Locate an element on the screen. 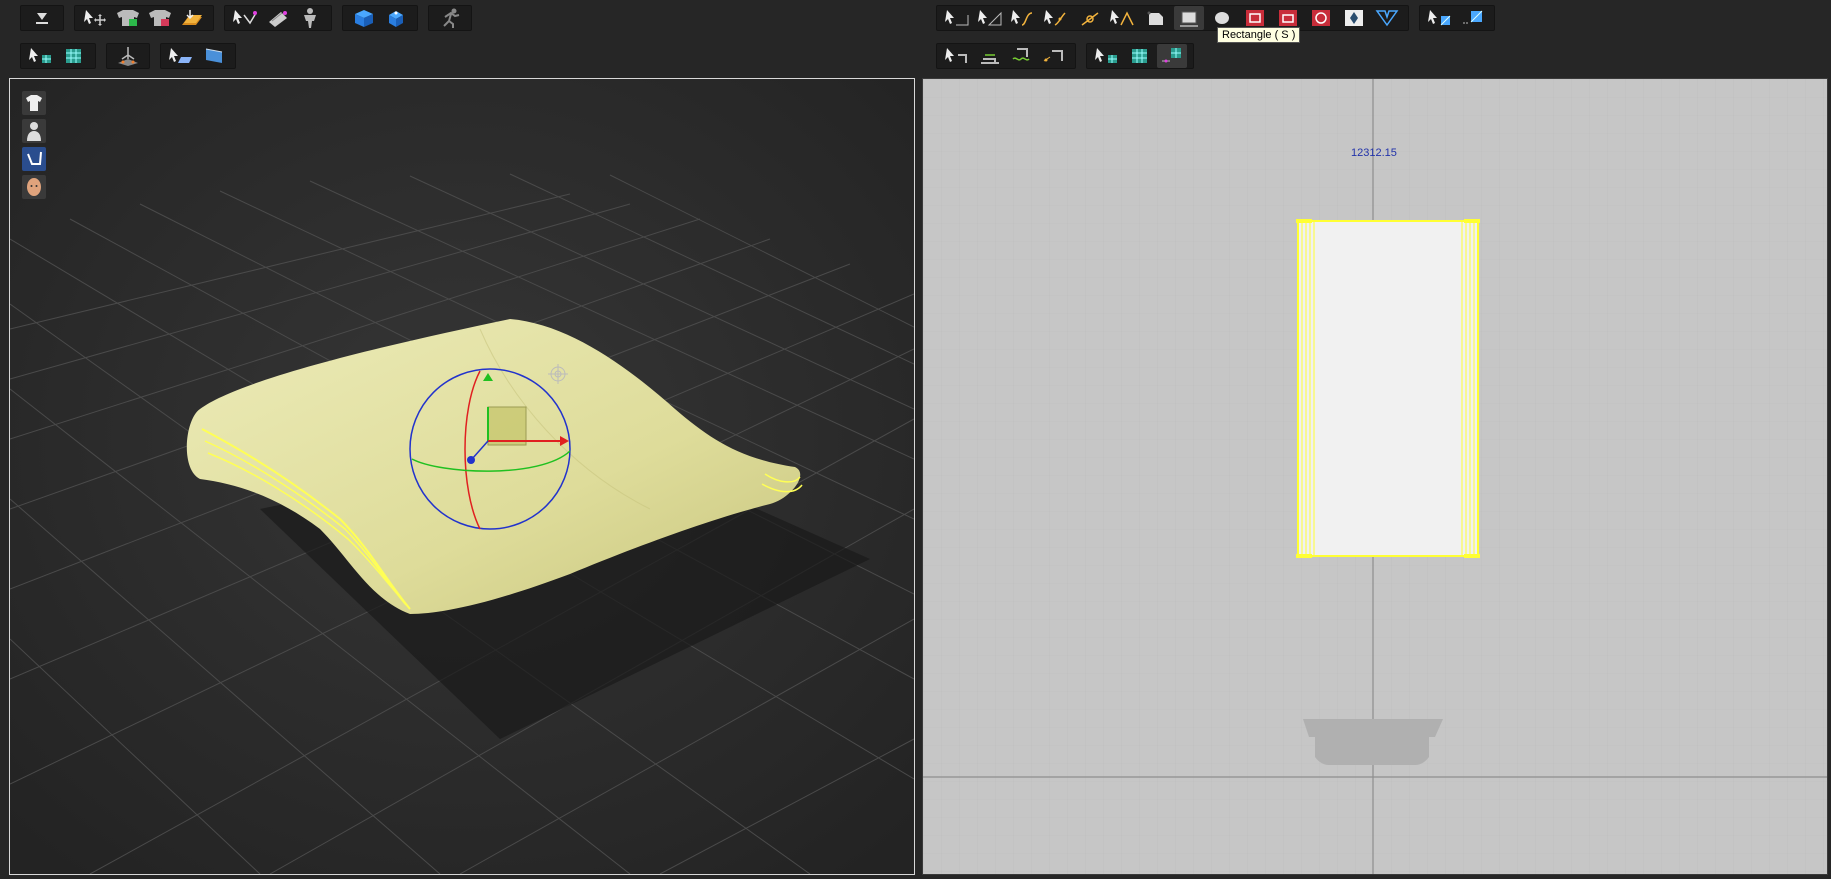  internal-circle-icon is located at coordinates (1321, 18).